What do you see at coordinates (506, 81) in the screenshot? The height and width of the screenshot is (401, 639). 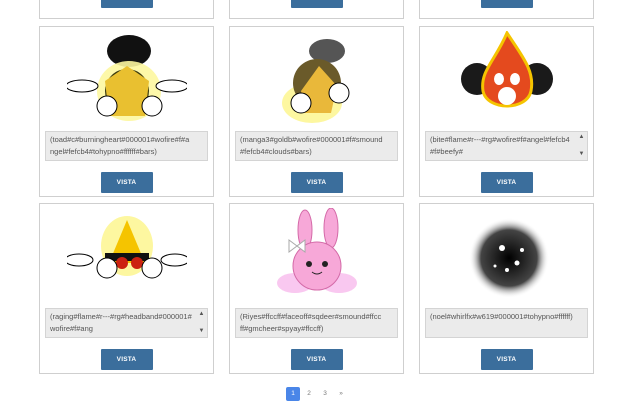 I see `flame-image` at bounding box center [506, 81].